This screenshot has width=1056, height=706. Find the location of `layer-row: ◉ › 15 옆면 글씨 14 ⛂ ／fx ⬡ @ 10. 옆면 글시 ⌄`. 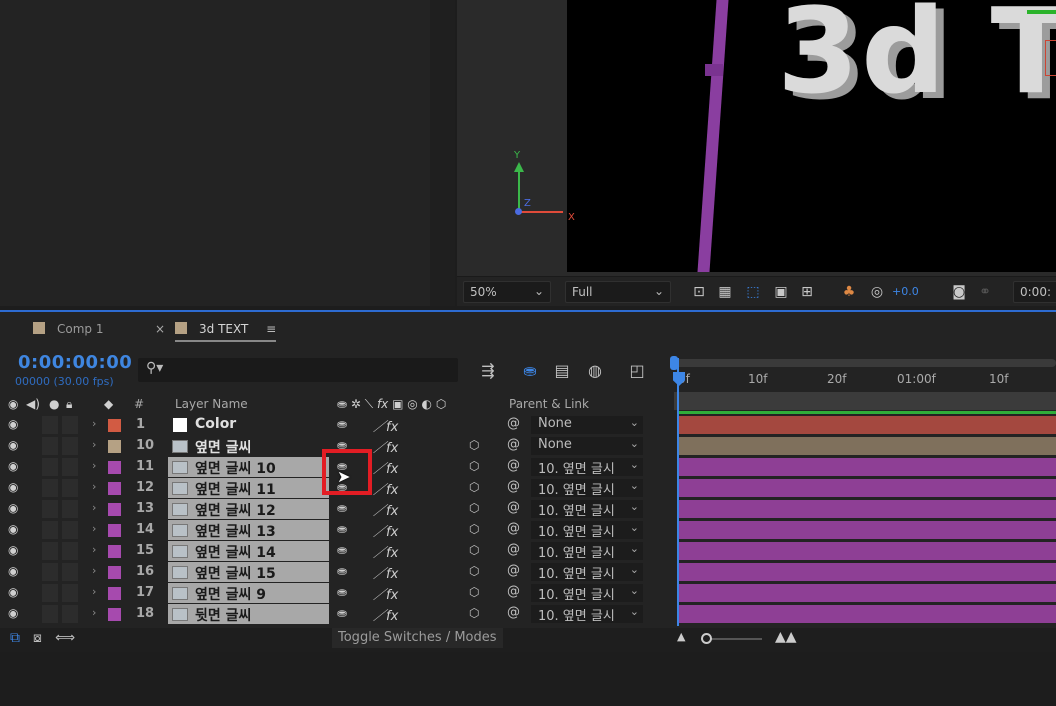

layer-row: ◉ › 15 옆면 글씨 14 ⛂ ／fx ⬡ @ 10. 옆면 글시 ⌄ is located at coordinates (528, 551).